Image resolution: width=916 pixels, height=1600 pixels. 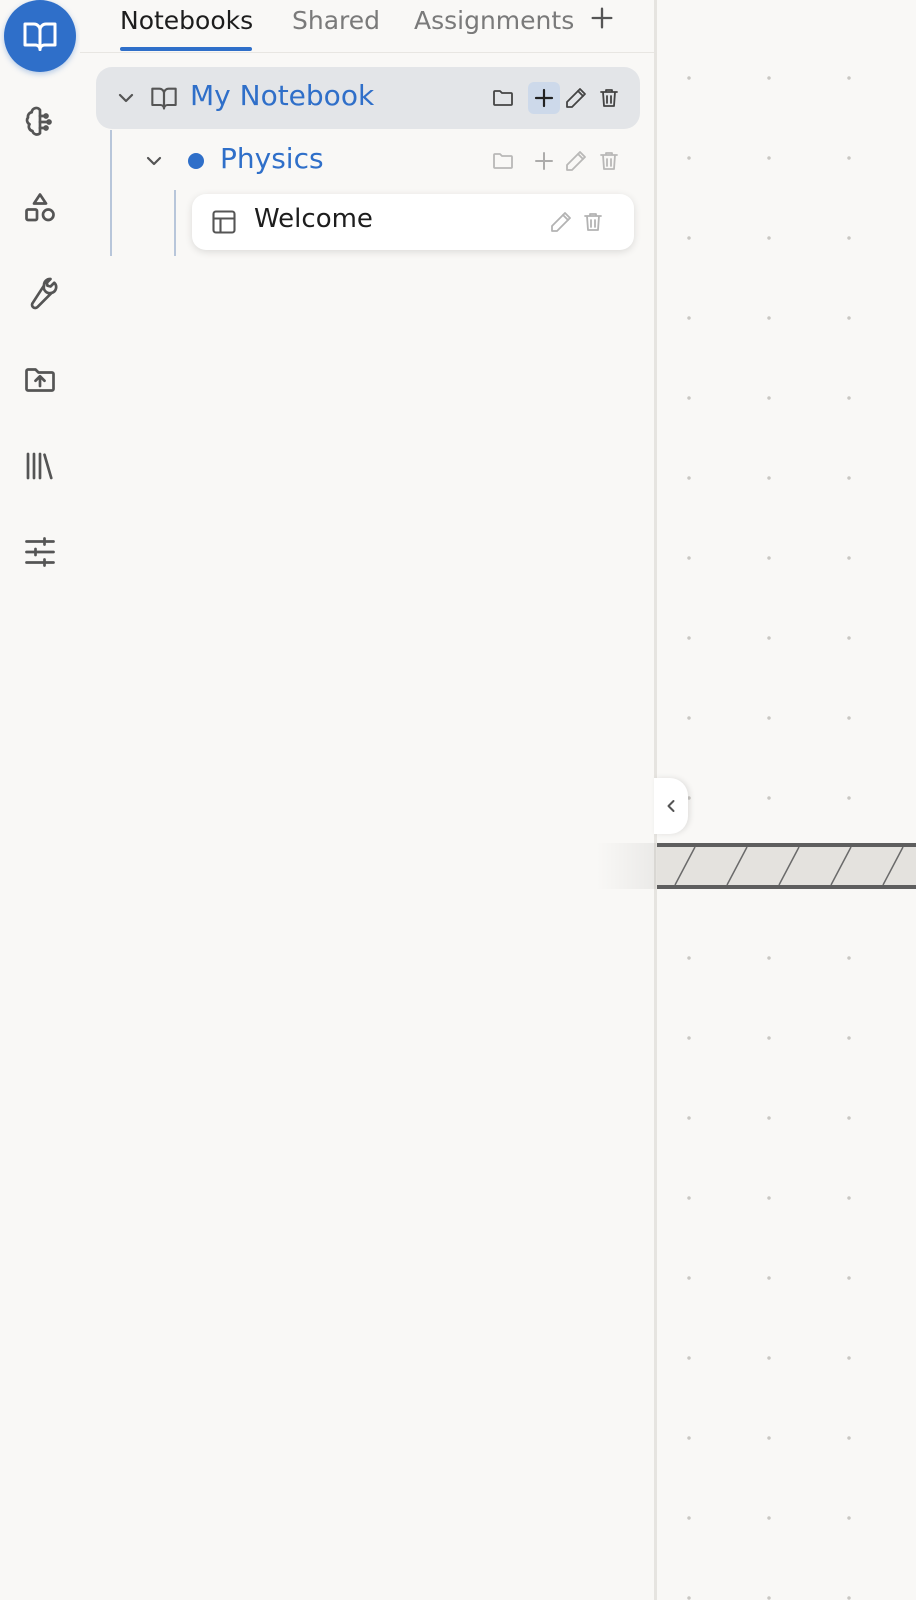 I want to click on wrench-icon, so click(x=44, y=293).